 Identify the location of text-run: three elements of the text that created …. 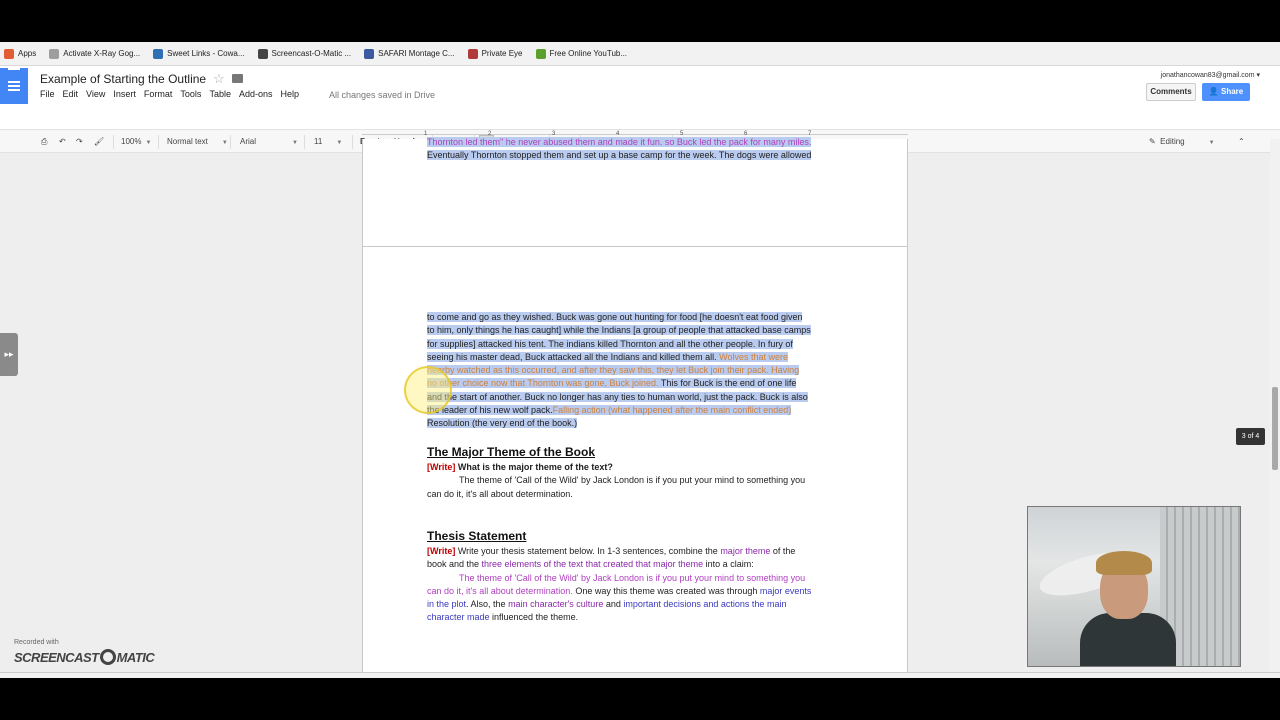
(592, 564).